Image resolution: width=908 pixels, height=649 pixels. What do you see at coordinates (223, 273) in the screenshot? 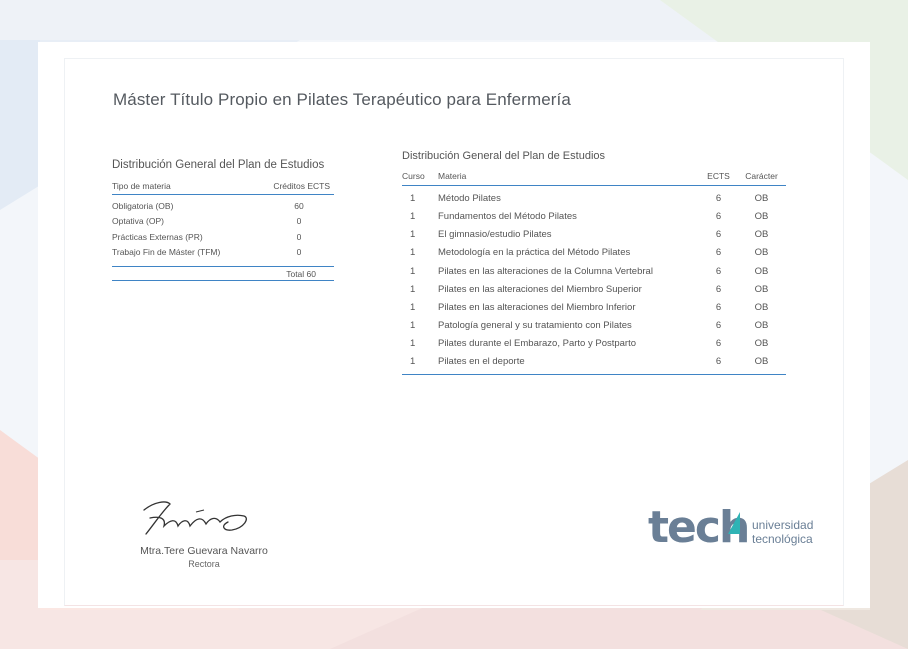
I see `summary-total: Total 60` at bounding box center [223, 273].